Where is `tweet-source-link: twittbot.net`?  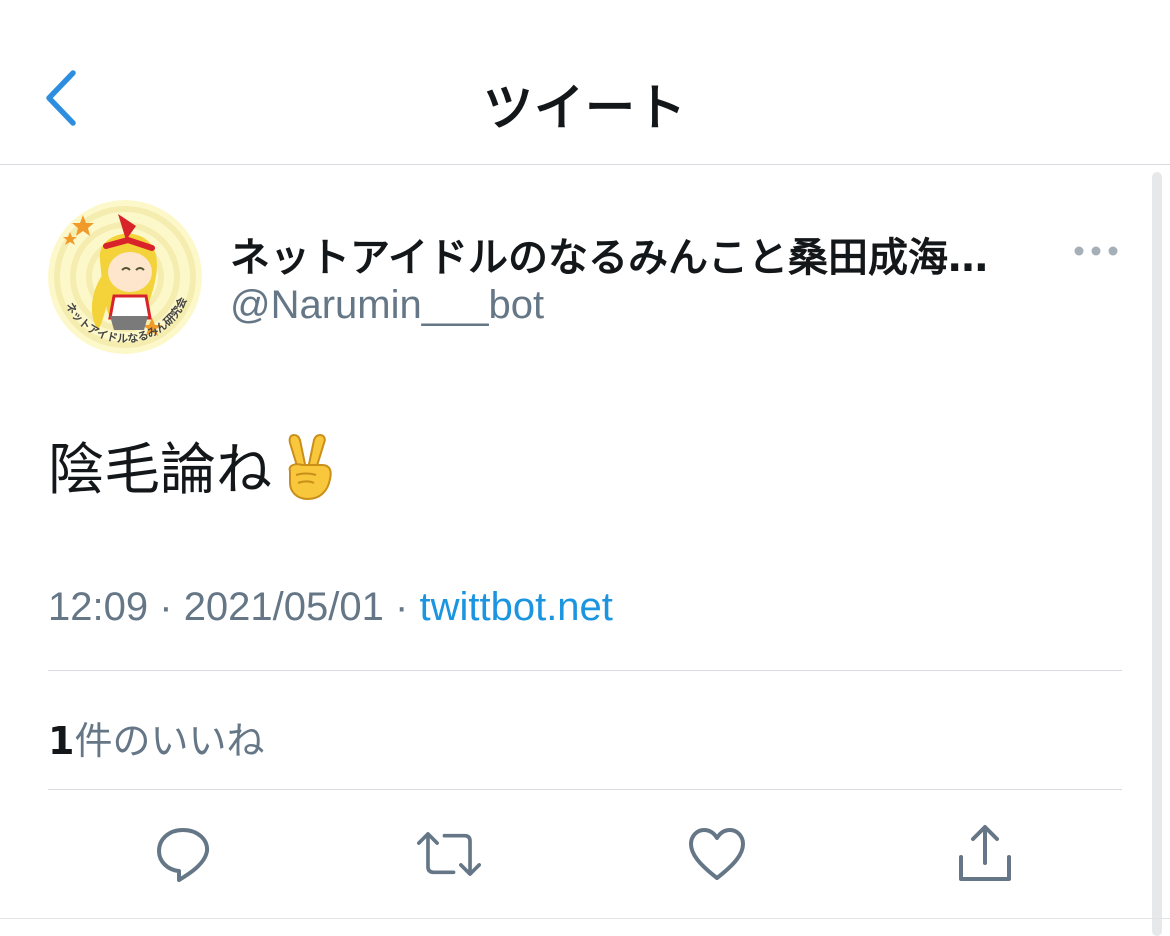
tweet-source-link: twittbot.net is located at coordinates (515, 607).